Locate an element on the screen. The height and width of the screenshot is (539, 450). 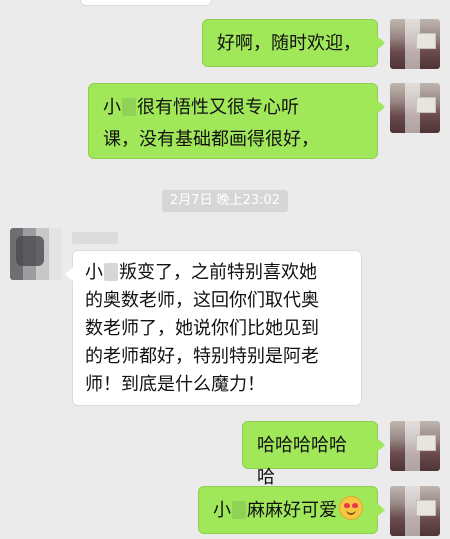
message-bubble-outgoing: 小很有悟性又很专心听 课，没有基础都画得很好， is located at coordinates (236, 121).